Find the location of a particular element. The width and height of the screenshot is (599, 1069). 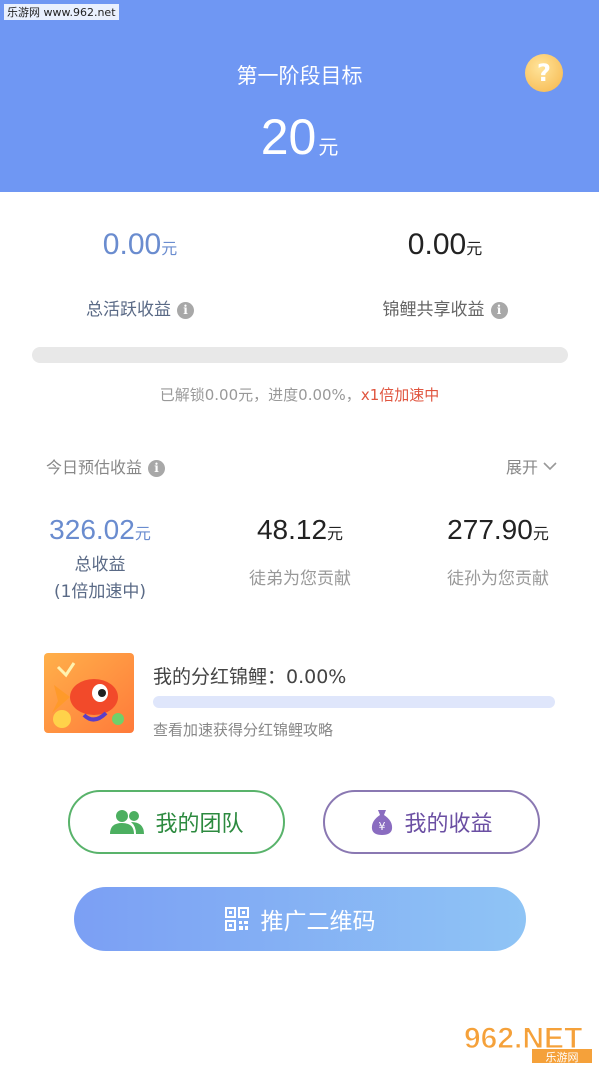

my-income-button: ¥ 我的收益 is located at coordinates (431, 822).